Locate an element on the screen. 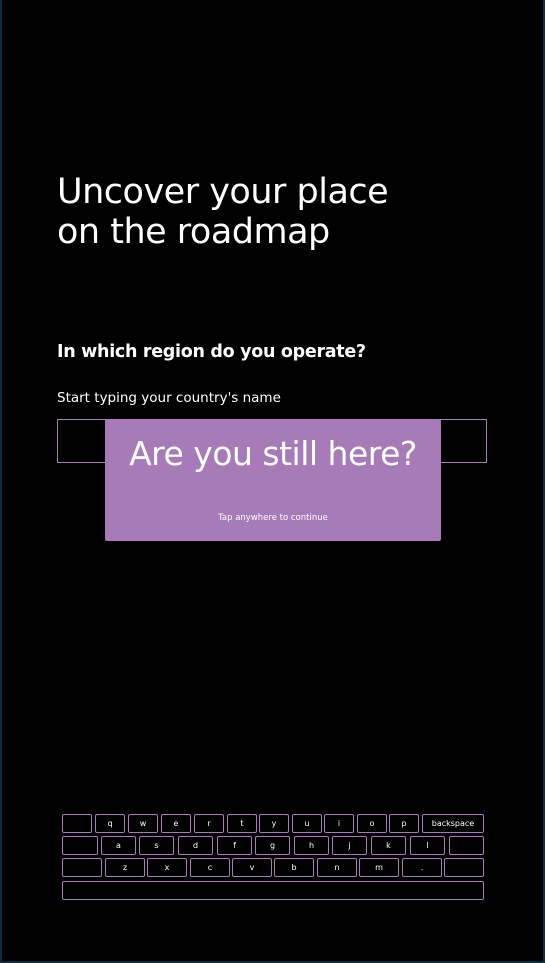  key-y: y is located at coordinates (274, 823).